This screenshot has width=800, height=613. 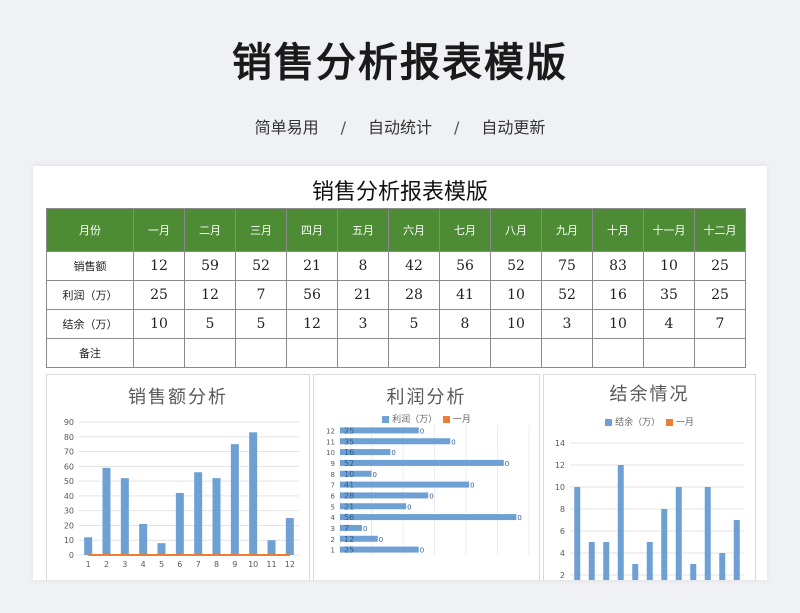 I want to click on header-cell: 二月, so click(x=210, y=230).